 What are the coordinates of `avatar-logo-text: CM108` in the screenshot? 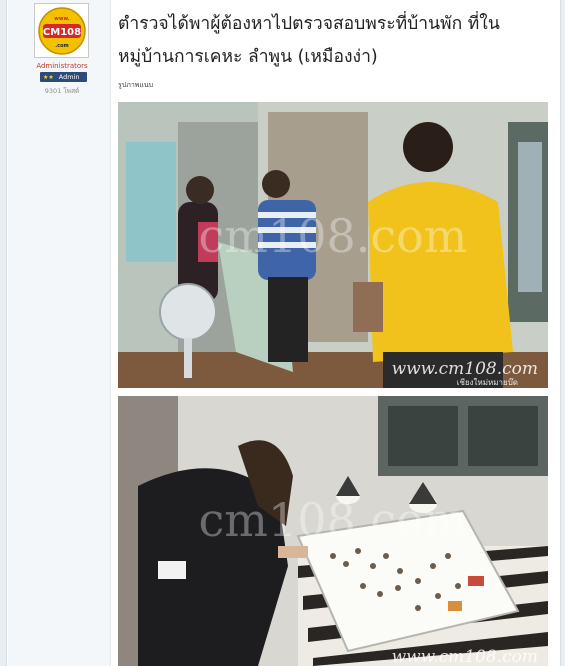 It's located at (61, 32).